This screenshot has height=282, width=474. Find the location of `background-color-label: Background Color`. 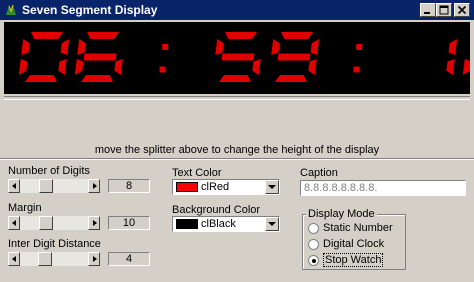

background-color-label: Background Color is located at coordinates (216, 210).